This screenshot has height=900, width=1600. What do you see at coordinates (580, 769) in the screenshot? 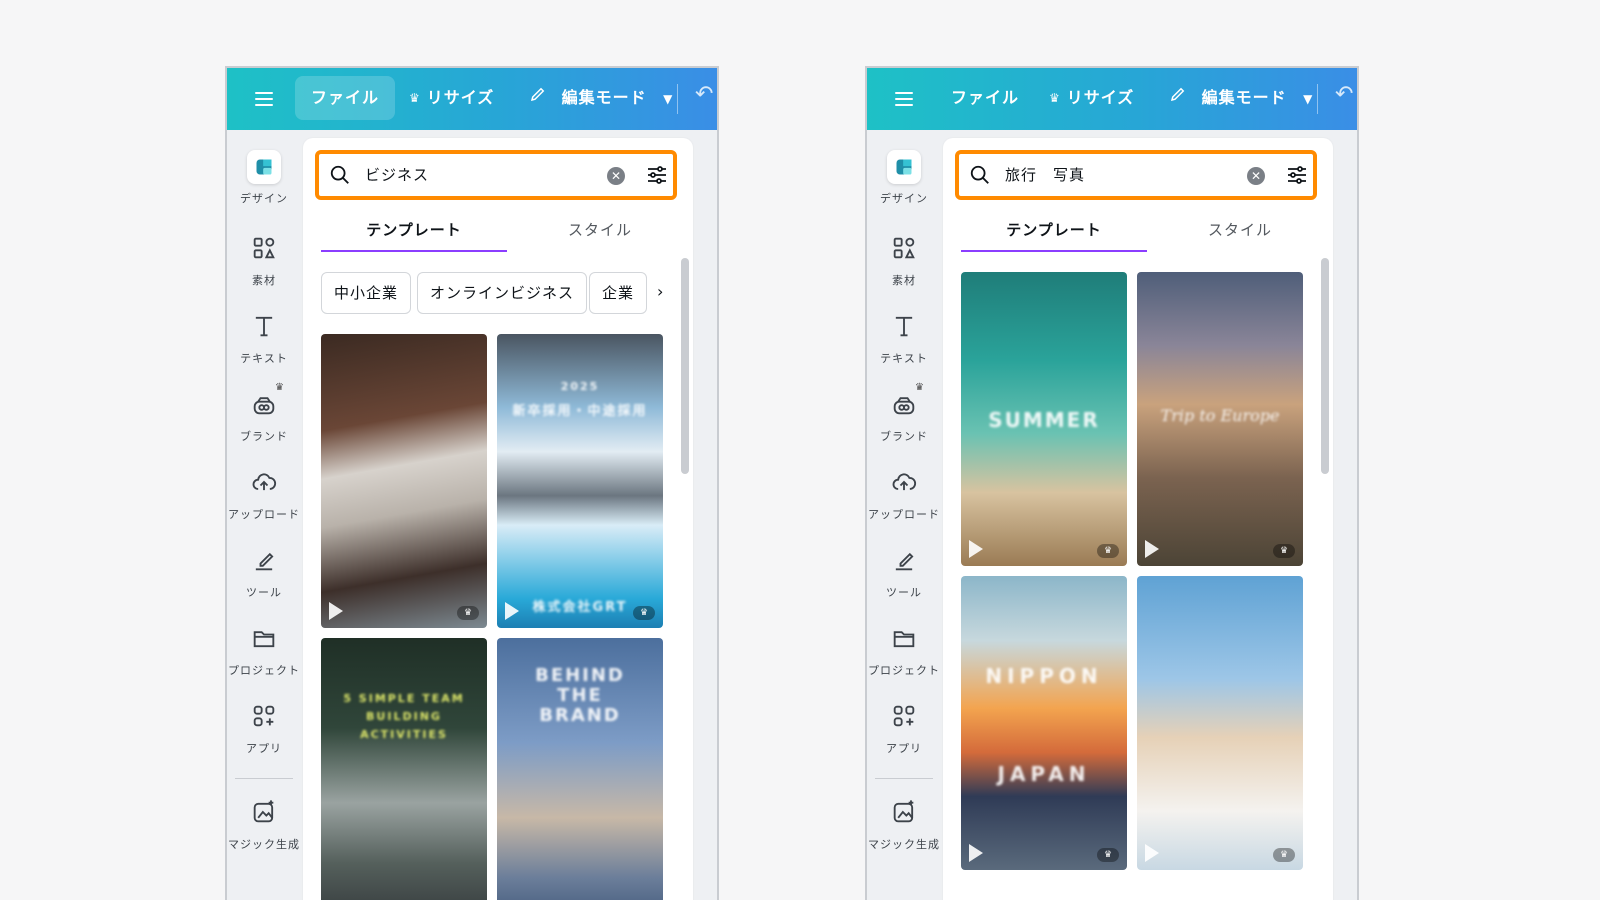
I see `template-thumbnail: BEHIND THE BRAND` at bounding box center [580, 769].